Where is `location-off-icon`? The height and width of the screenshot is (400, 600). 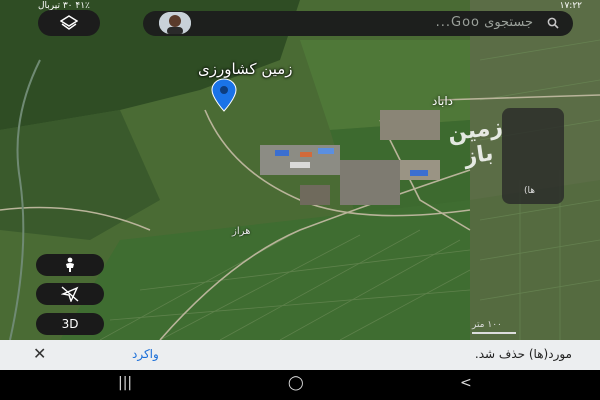
location-off-icon is located at coordinates (69, 294).